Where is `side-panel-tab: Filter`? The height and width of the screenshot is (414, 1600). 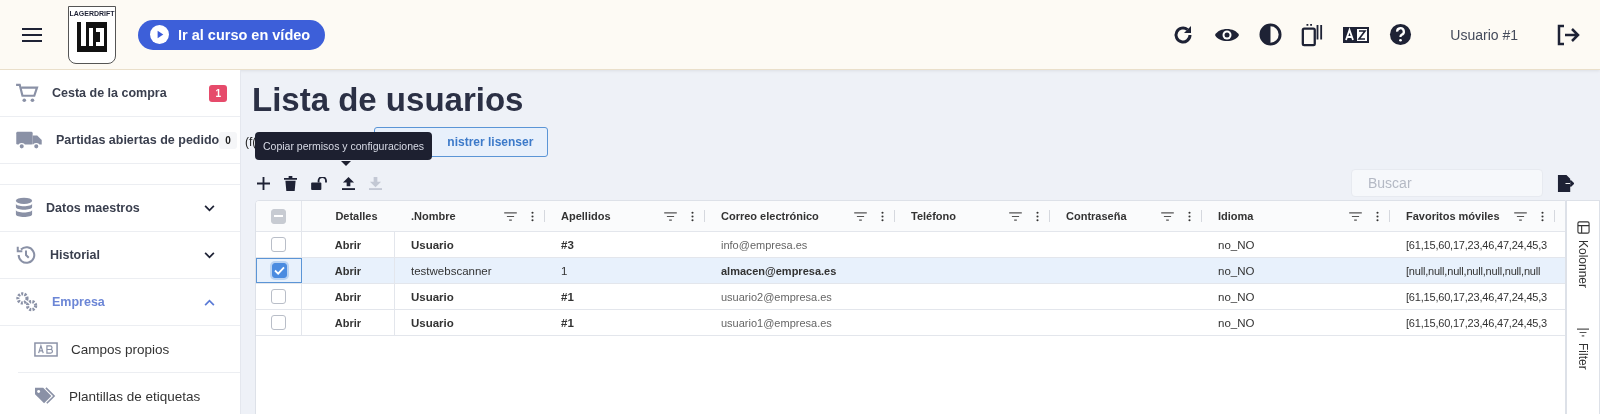
side-panel-tab: Filter is located at coordinates (1583, 349).